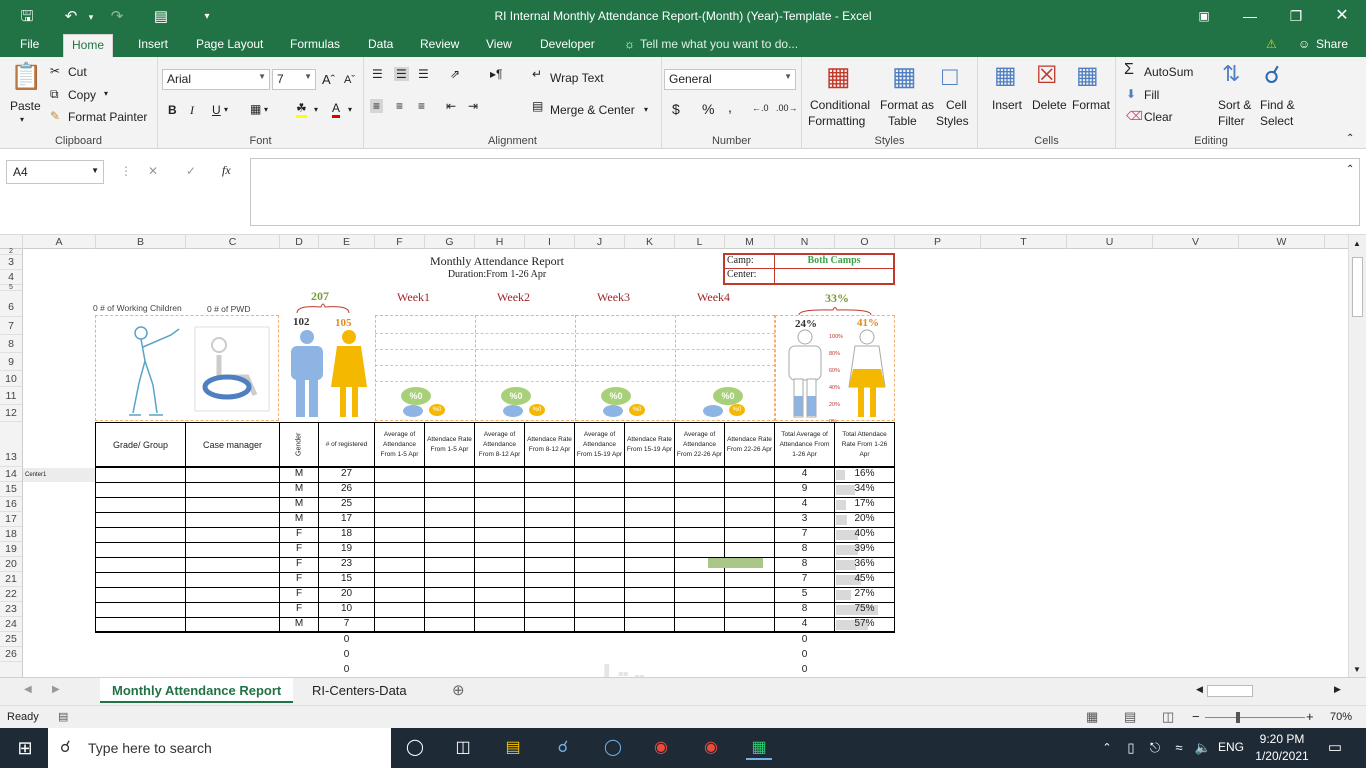  Describe the element at coordinates (55, 116) in the screenshot. I see `format-painter-icon: ✎` at that location.